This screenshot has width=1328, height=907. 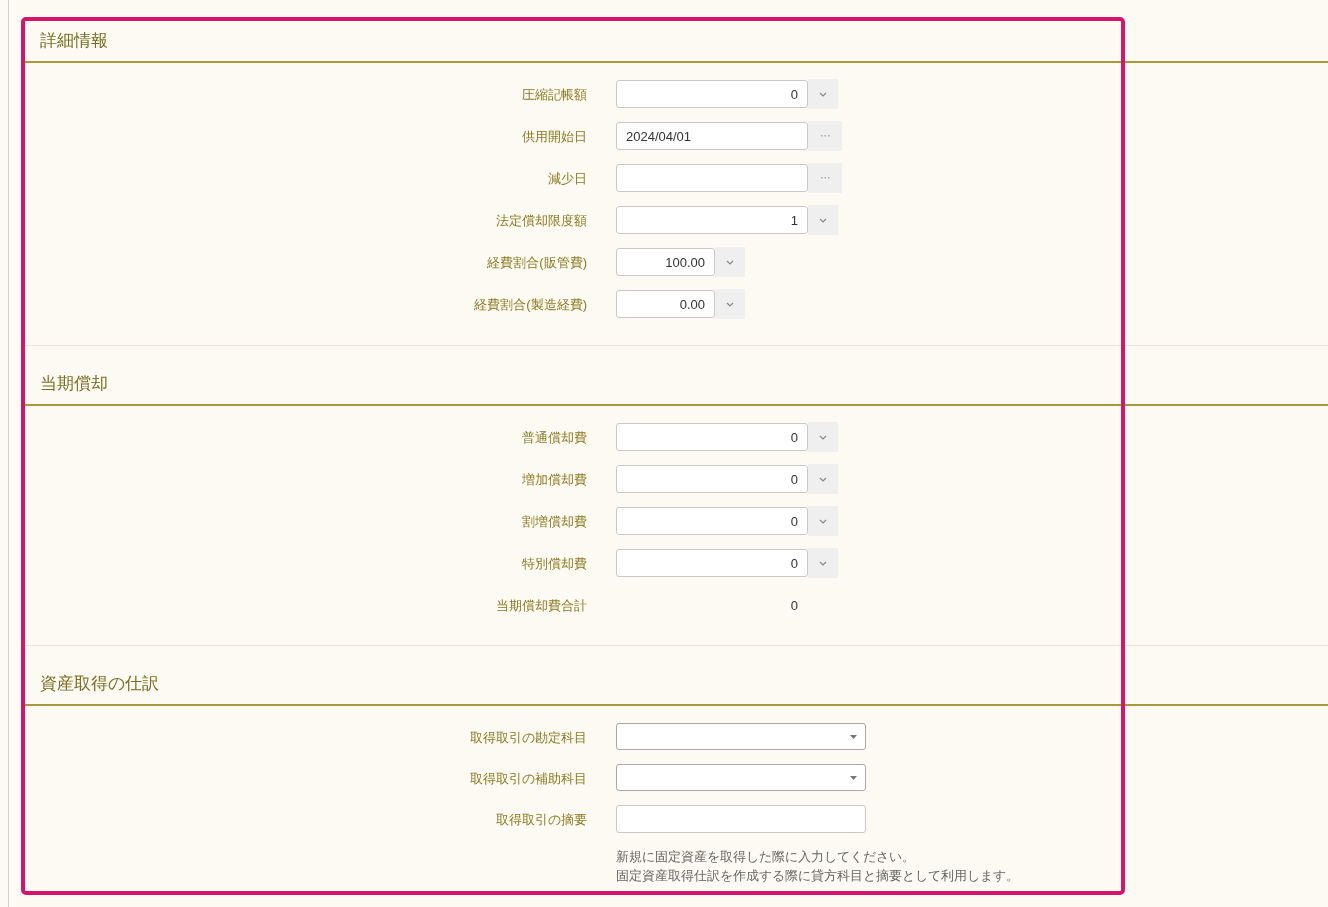 I want to click on section-heading: 資産取得の仕訳, so click(x=99, y=683).